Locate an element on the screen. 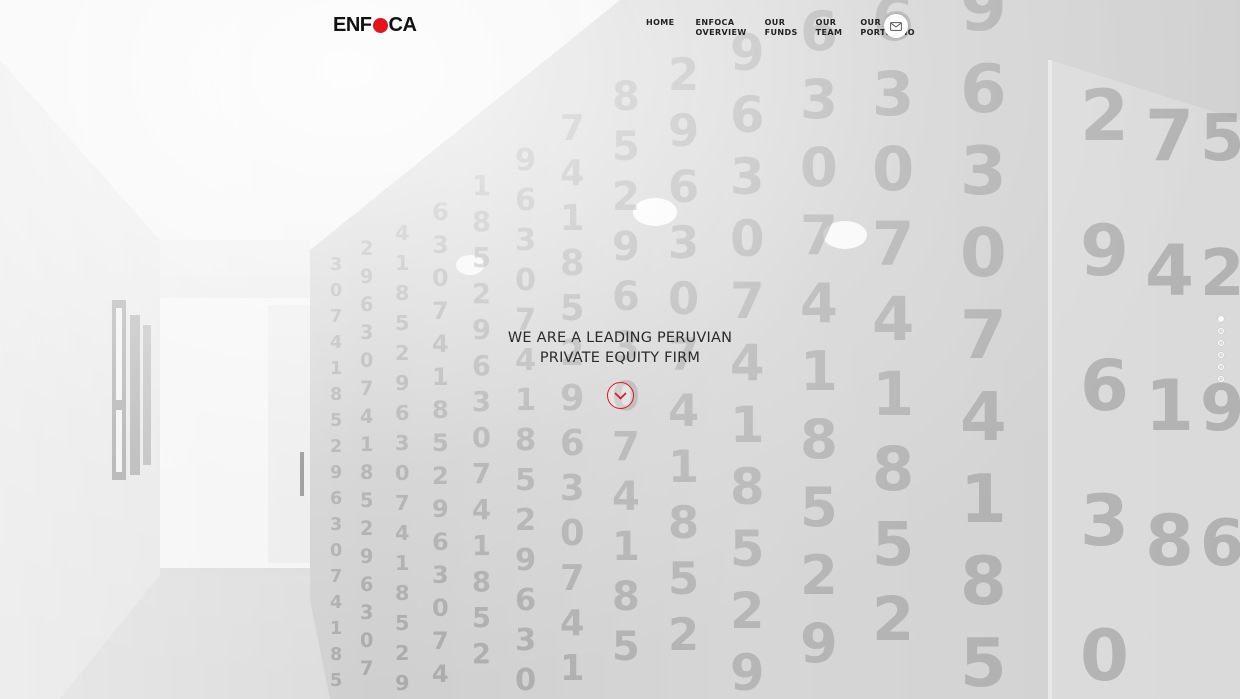  enfoca-logo: ENF CA is located at coordinates (375, 25).